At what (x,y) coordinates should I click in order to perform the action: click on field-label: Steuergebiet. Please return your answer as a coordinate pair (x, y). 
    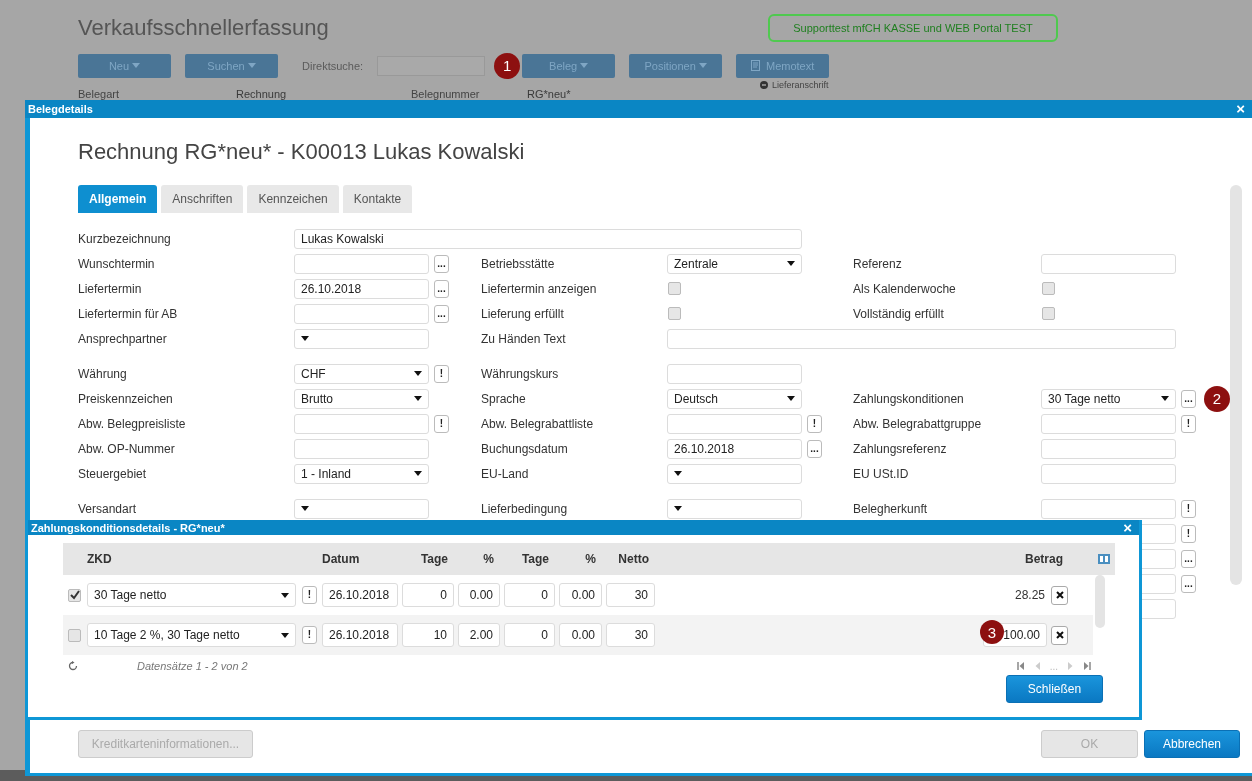
    Looking at the image, I should click on (113, 473).